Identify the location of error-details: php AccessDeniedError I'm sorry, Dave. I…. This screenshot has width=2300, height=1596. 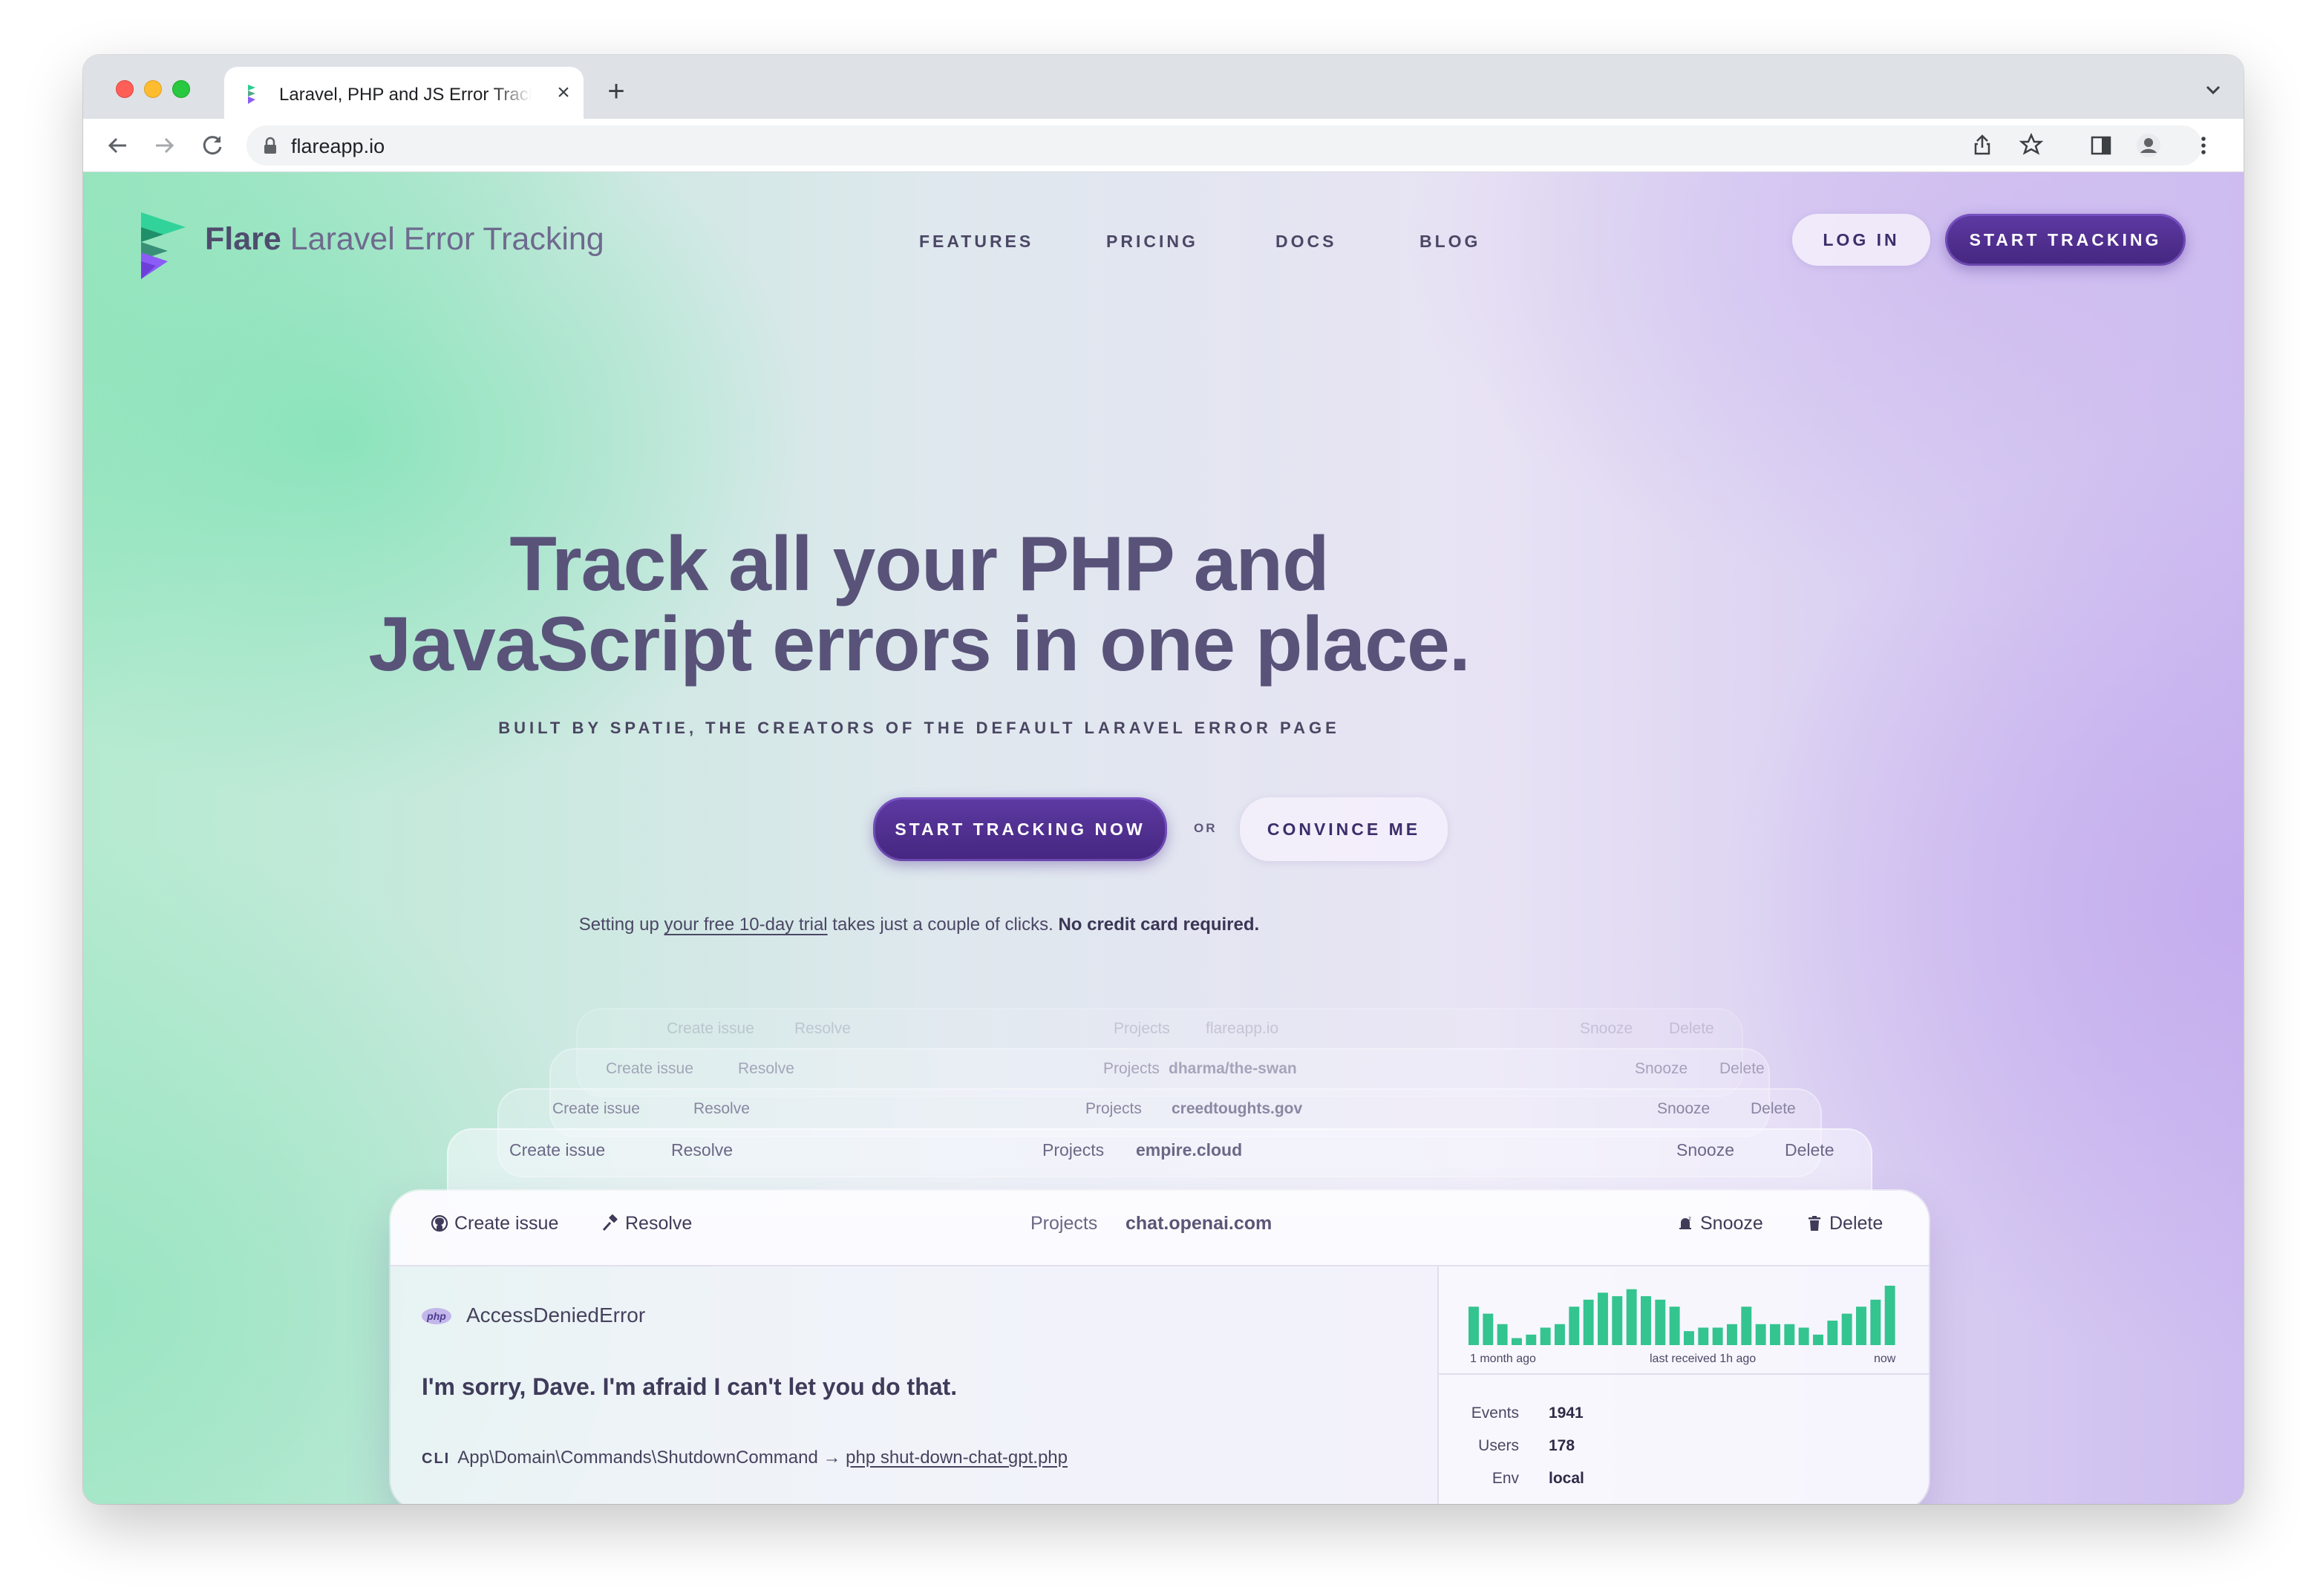
(914, 1385).